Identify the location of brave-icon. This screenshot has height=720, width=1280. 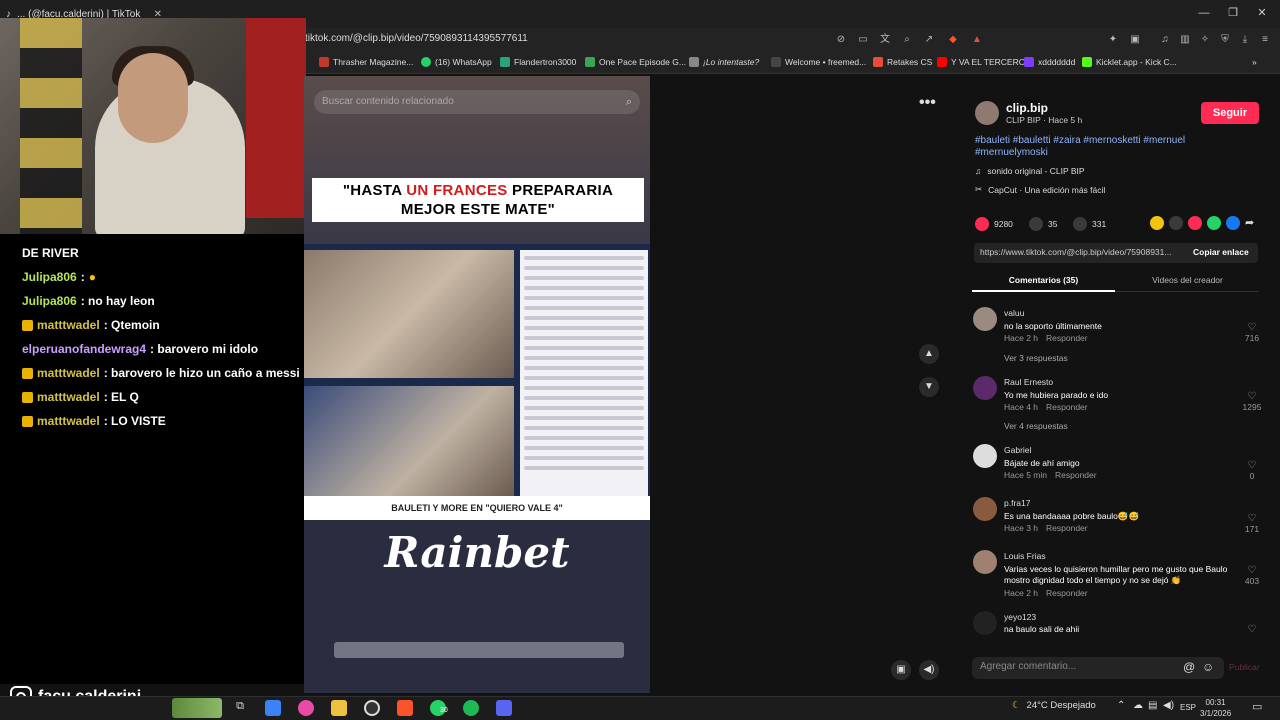
(405, 708).